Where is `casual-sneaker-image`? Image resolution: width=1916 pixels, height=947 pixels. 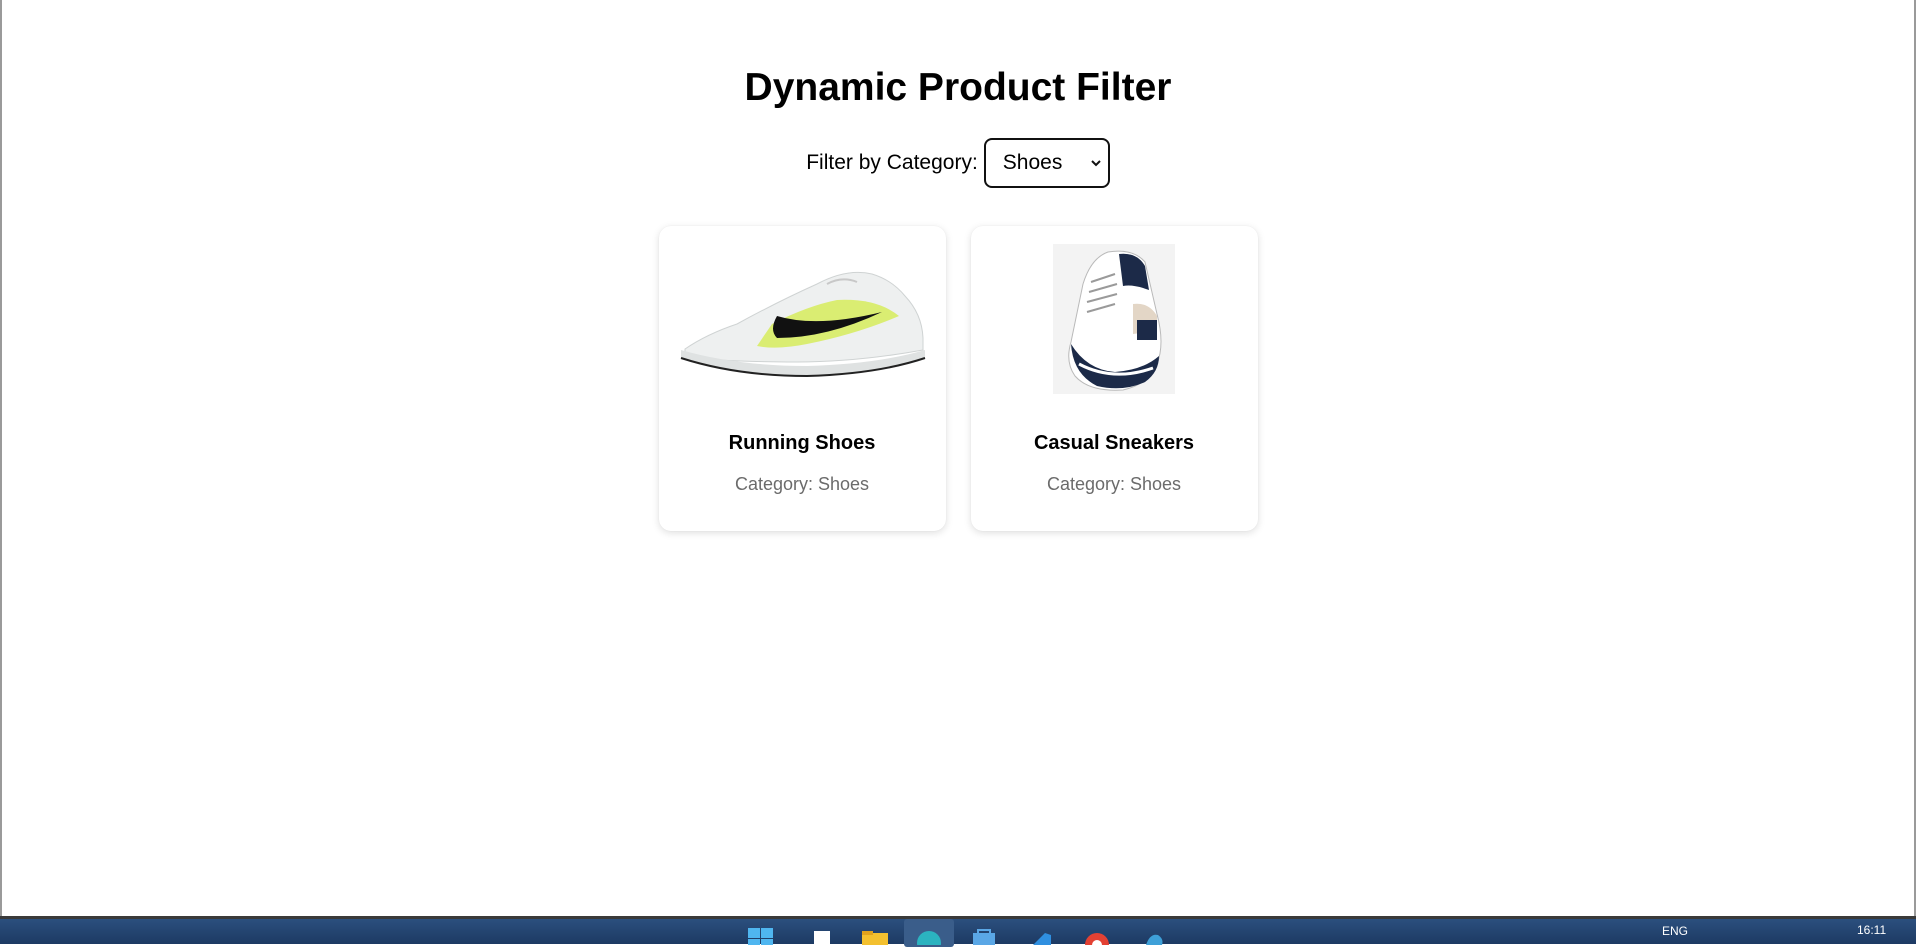
casual-sneaker-image is located at coordinates (1114, 319).